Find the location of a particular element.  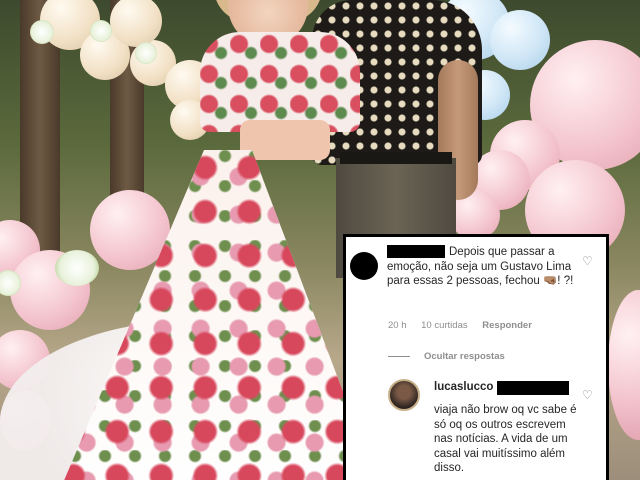

belt is located at coordinates (396, 158).